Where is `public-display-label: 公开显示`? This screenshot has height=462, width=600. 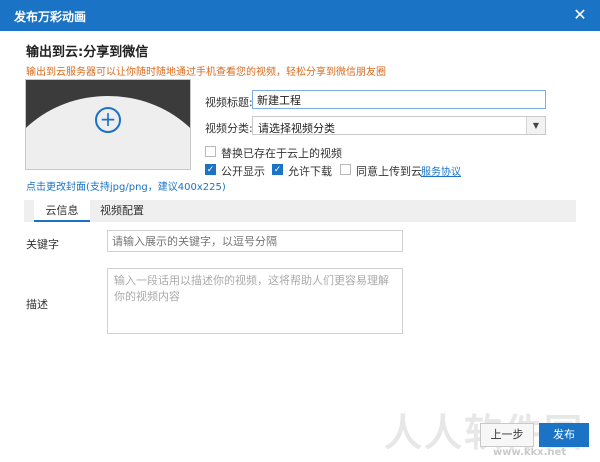 public-display-label: 公开显示 is located at coordinates (243, 171).